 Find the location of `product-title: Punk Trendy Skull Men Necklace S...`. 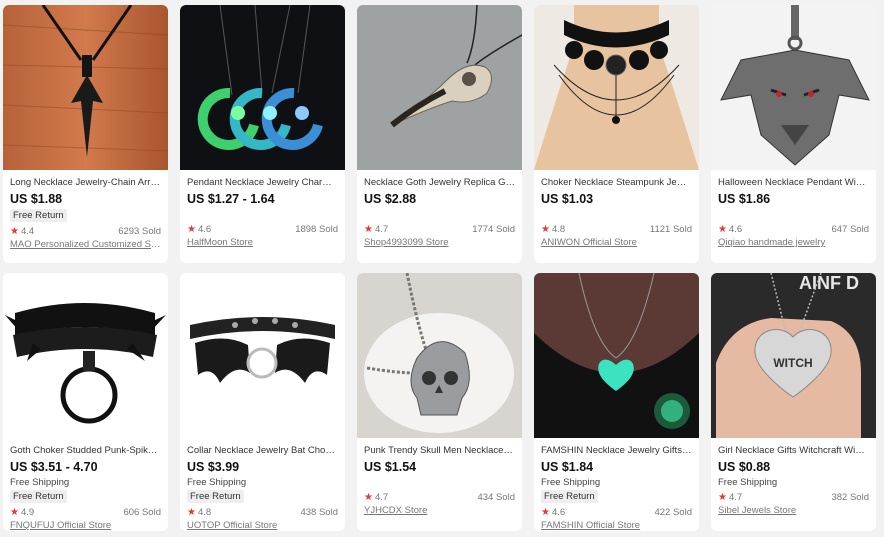

product-title: Punk Trendy Skull Men Necklace S... is located at coordinates (439, 451).